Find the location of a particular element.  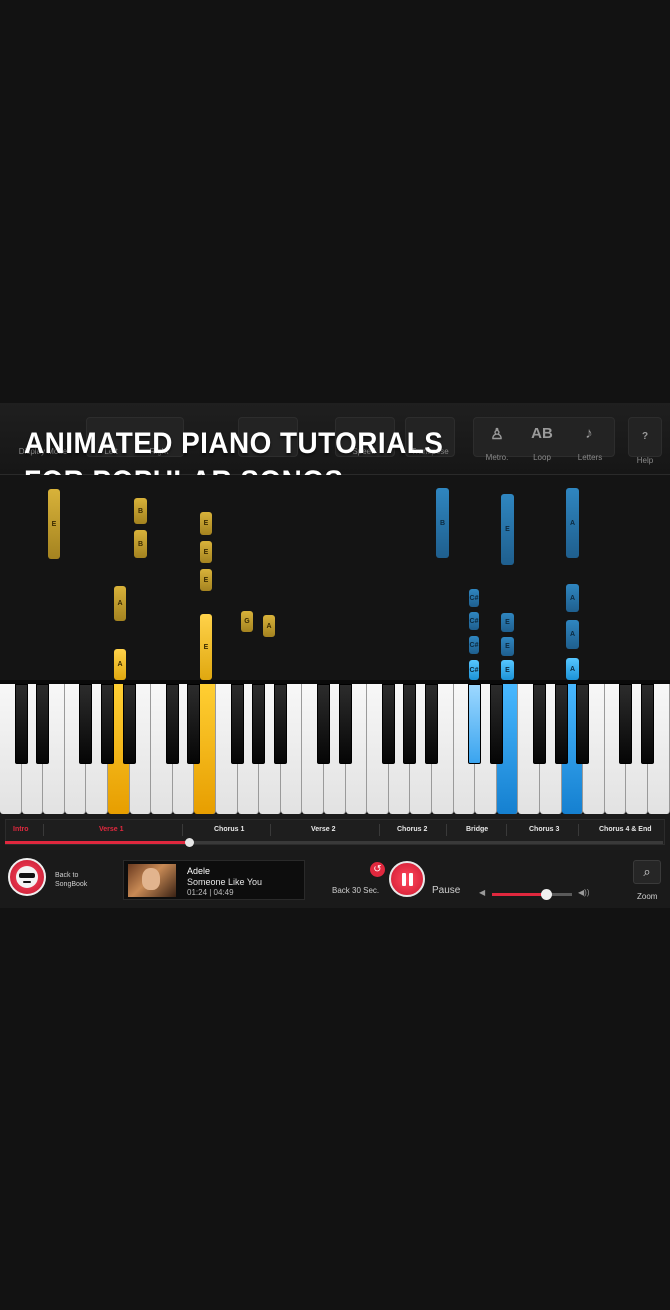

section-chorus-3: Chorus 3 is located at coordinates (544, 829).